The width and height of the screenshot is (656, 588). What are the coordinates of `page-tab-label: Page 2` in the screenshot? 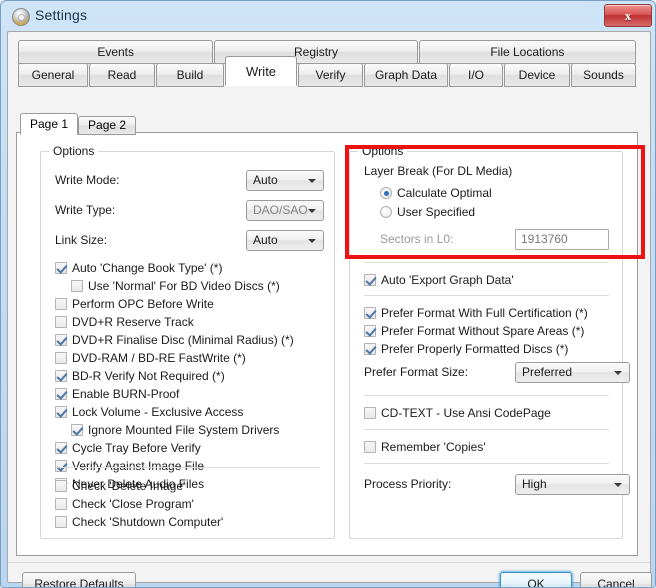 It's located at (107, 125).